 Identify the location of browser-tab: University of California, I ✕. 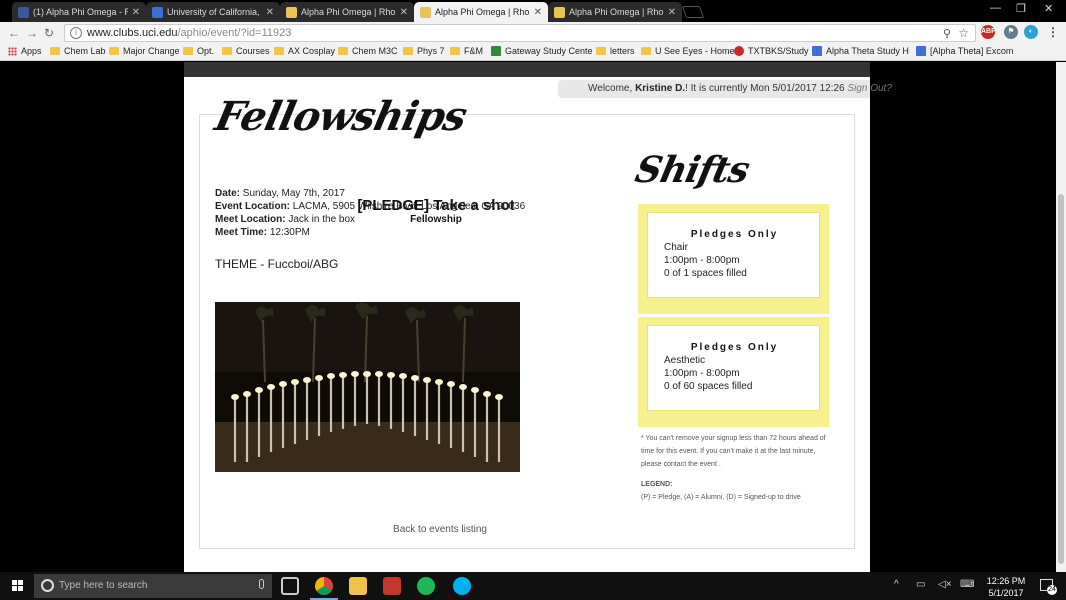
(213, 12).